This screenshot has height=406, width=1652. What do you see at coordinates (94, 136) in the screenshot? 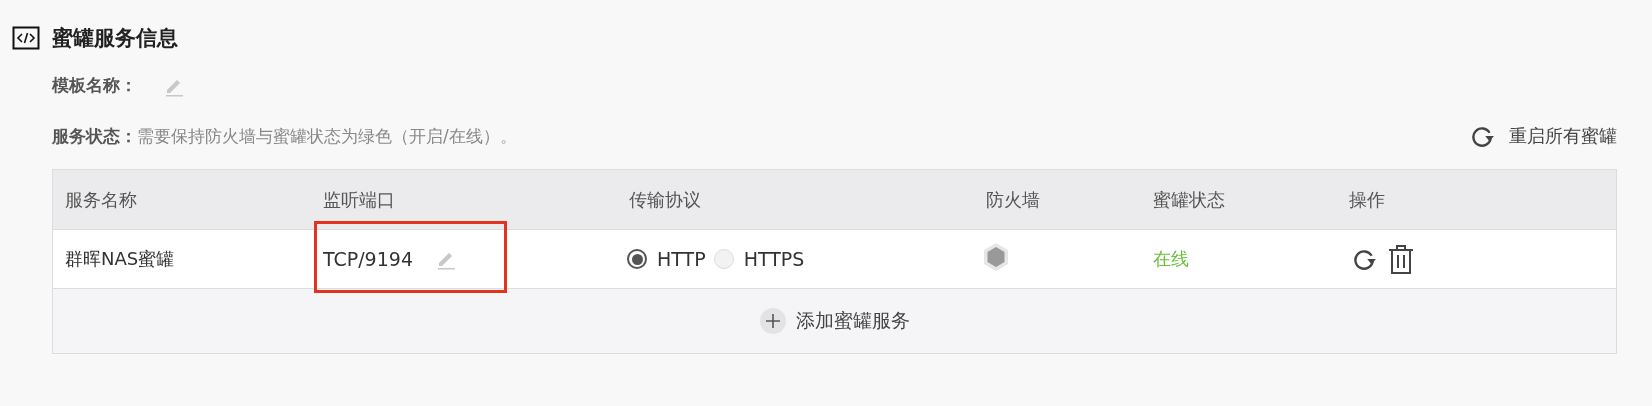
I see `status-label: 服务状态：` at bounding box center [94, 136].